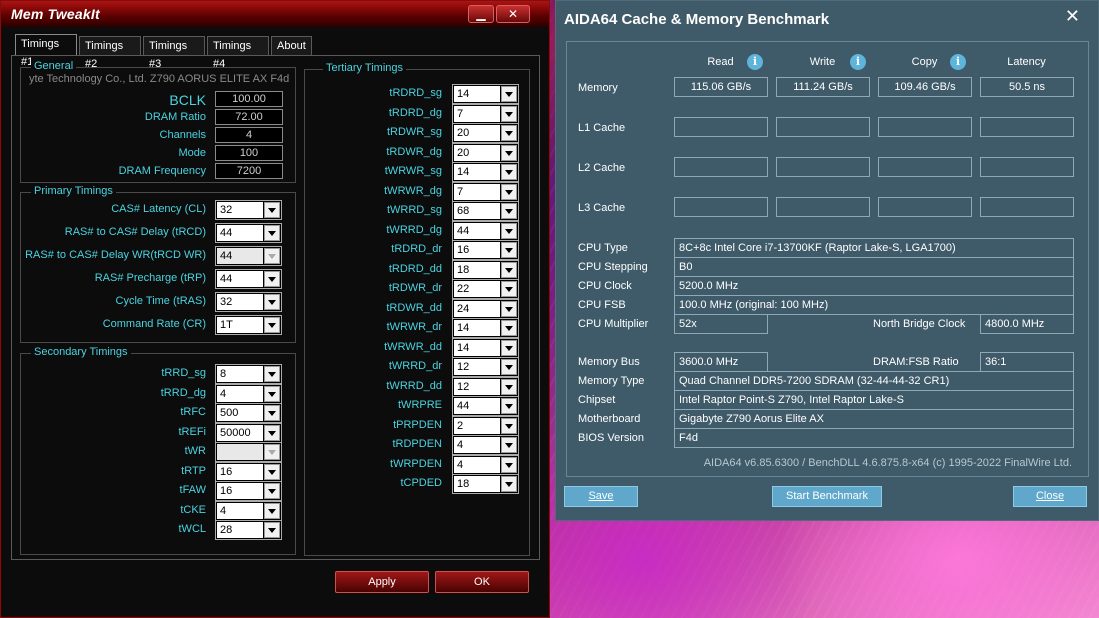 This screenshot has height=618, width=1099. Describe the element at coordinates (721, 167) in the screenshot. I see `l2-cache-read-value` at that location.